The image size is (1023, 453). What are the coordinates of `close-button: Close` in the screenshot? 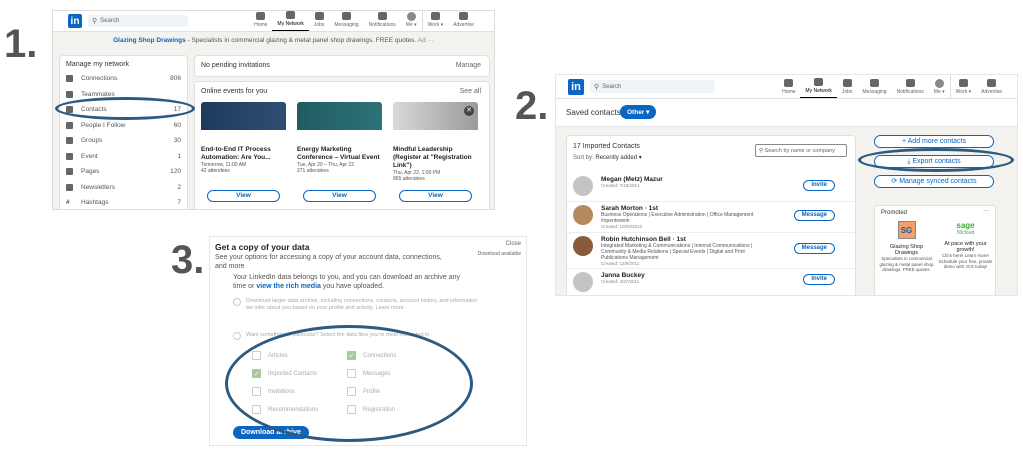 It's located at (513, 244).